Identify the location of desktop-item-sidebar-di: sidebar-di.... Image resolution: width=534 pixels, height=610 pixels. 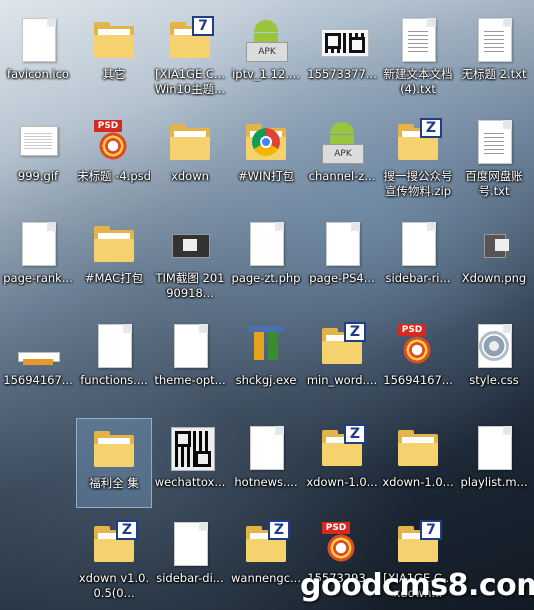
(190, 562).